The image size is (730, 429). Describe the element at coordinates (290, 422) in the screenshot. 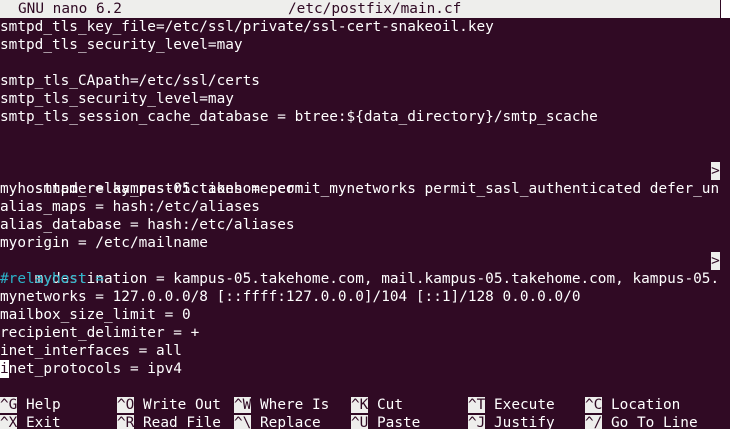

I see `shortcut-label: Replace` at that location.